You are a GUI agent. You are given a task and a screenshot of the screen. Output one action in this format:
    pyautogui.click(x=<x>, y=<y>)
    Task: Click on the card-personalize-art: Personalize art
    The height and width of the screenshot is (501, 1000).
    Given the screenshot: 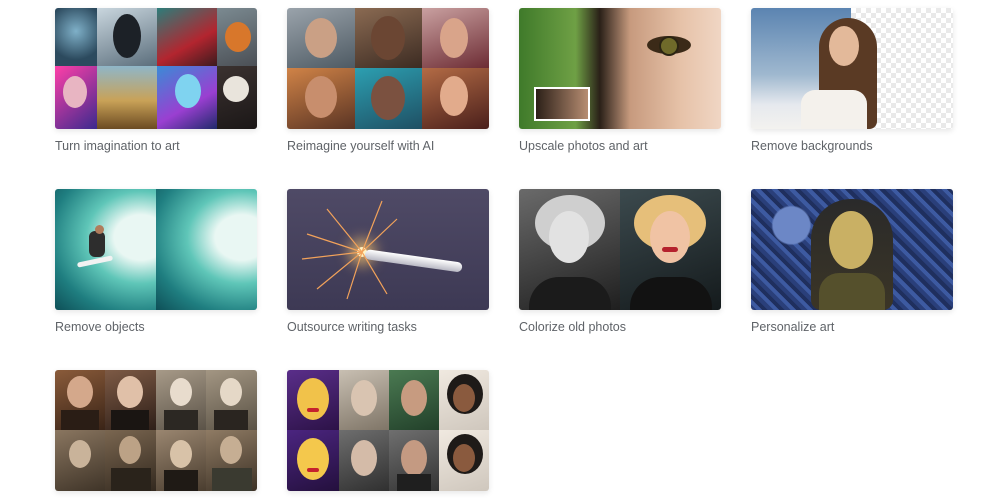 What is the action you would take?
    pyautogui.click(x=852, y=261)
    